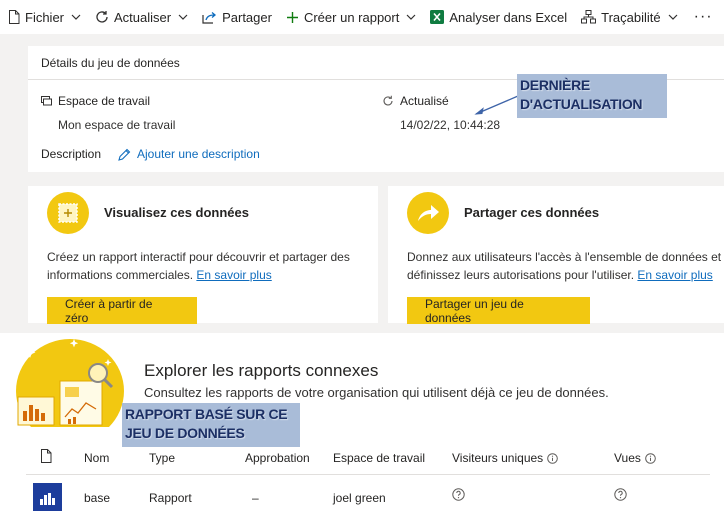  I want to click on views-unknown-icon, so click(620, 496).